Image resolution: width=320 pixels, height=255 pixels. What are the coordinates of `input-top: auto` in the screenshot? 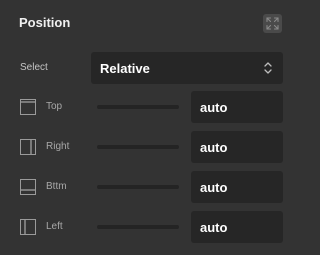 It's located at (237, 107).